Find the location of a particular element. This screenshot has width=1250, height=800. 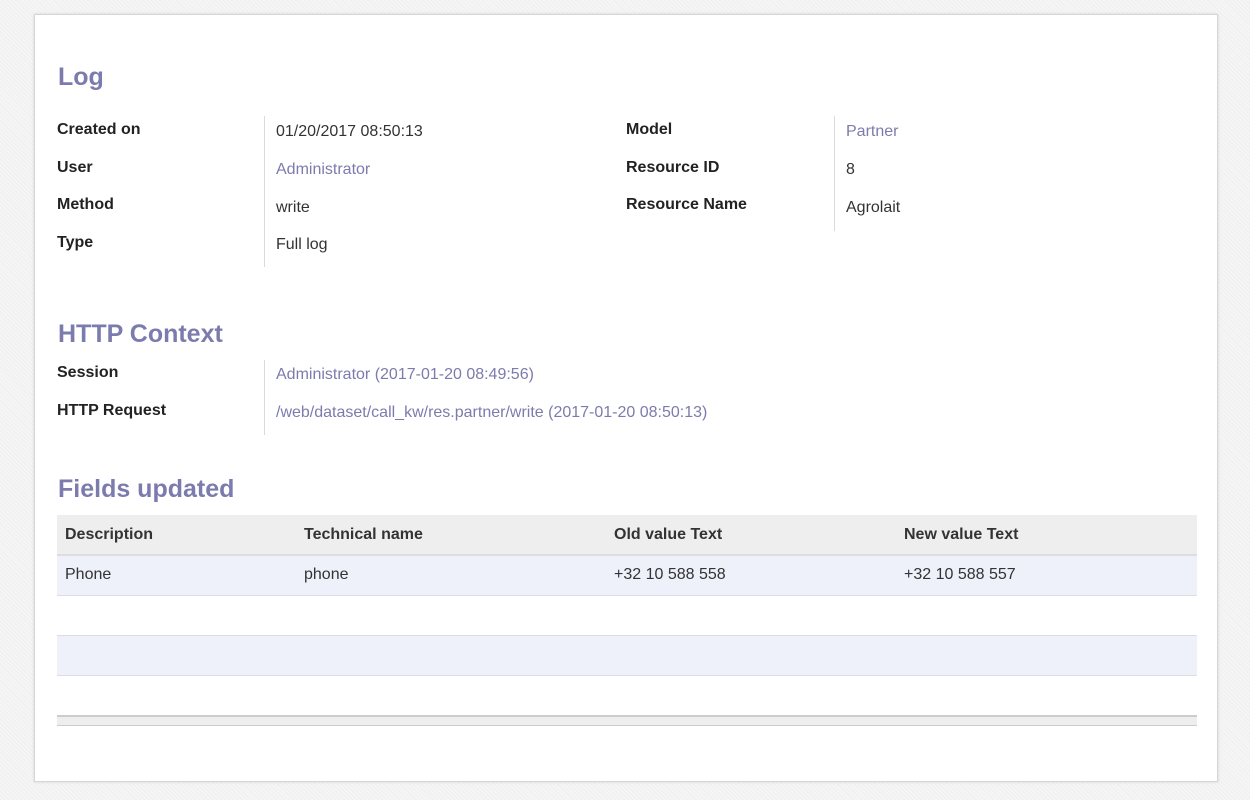

column-header-new-value: New value Text is located at coordinates (1046, 535).